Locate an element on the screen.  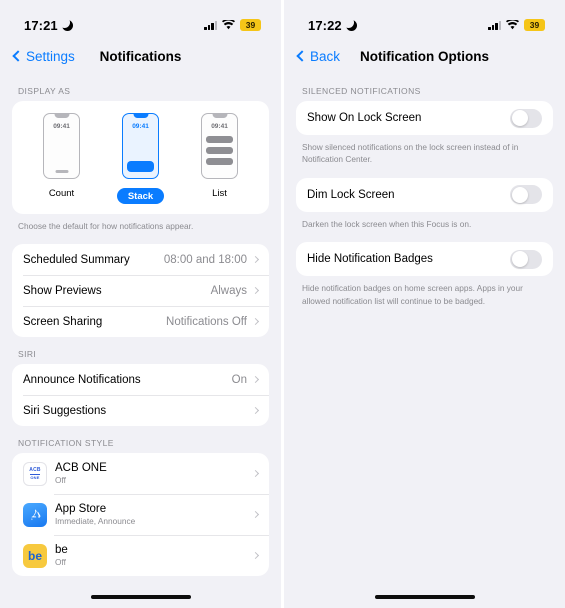
row-announce-notifications: Announce Notifications On is located at coordinates (140, 379).